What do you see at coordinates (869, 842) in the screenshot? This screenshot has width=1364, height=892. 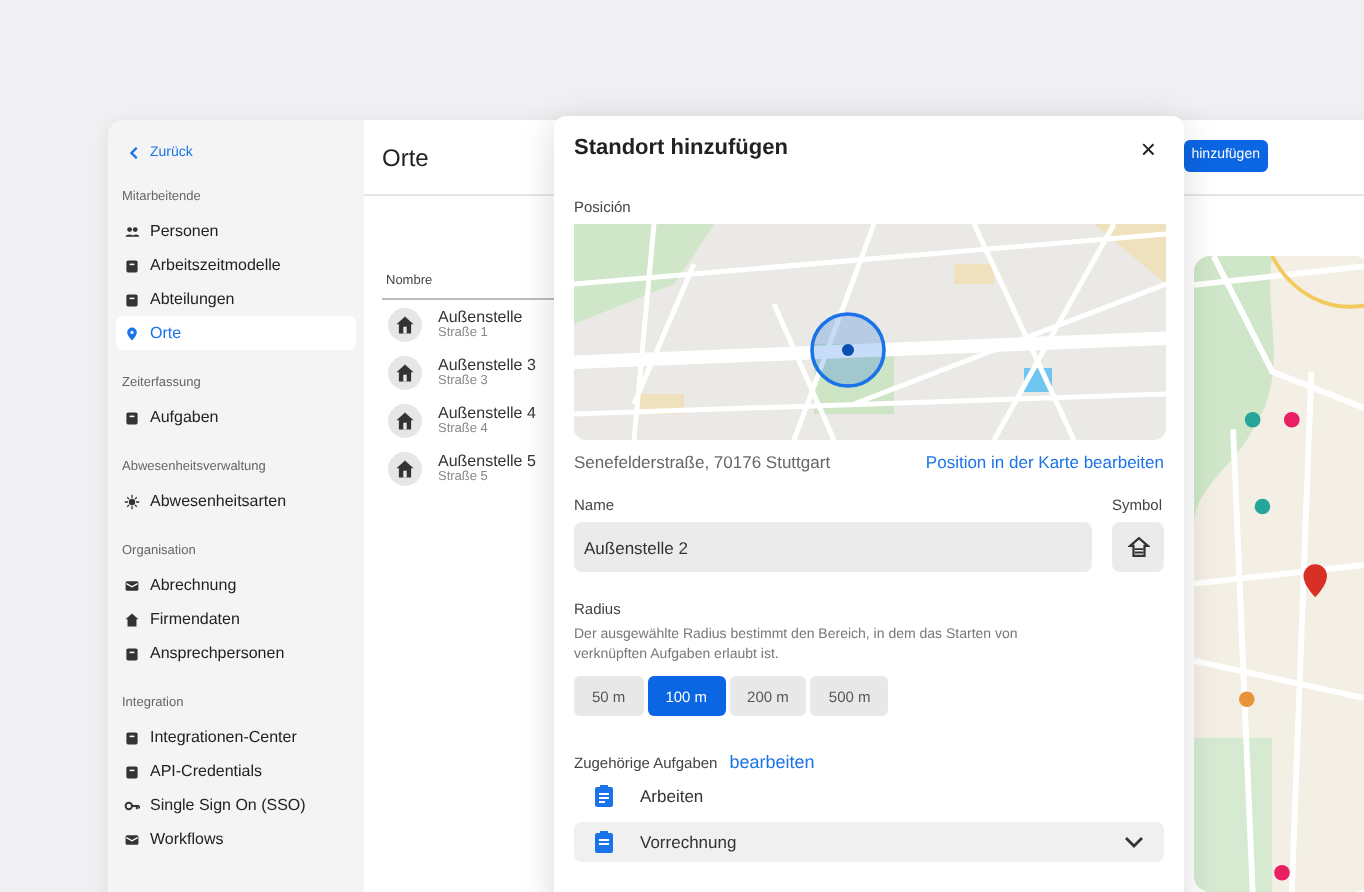 I see `task-dropdown: Vorrechnung` at bounding box center [869, 842].